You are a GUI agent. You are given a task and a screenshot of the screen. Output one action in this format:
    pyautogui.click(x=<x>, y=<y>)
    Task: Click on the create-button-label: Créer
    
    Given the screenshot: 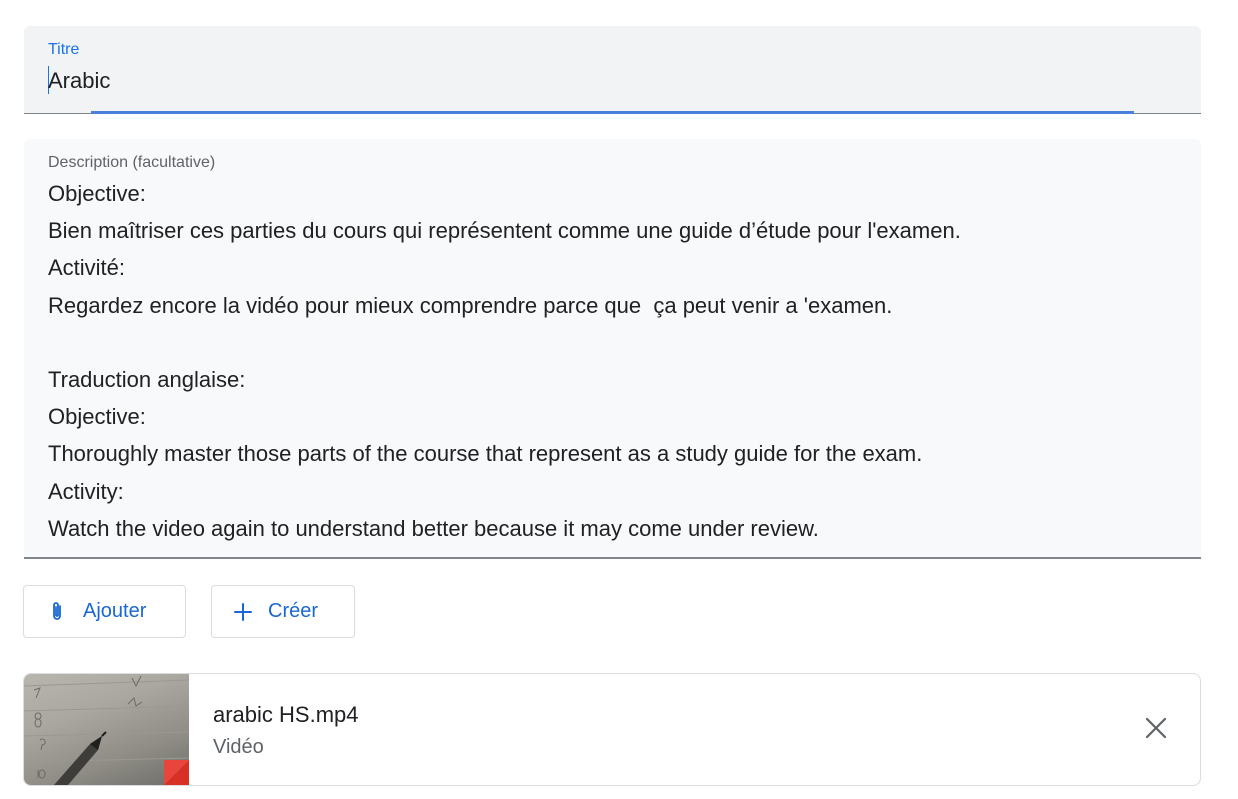 What is the action you would take?
    pyautogui.click(x=293, y=611)
    